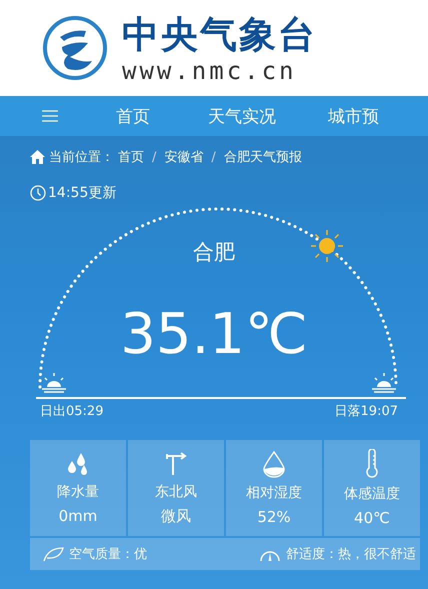 The image size is (428, 589). I want to click on air-quality: 空气质量：优, so click(108, 554).